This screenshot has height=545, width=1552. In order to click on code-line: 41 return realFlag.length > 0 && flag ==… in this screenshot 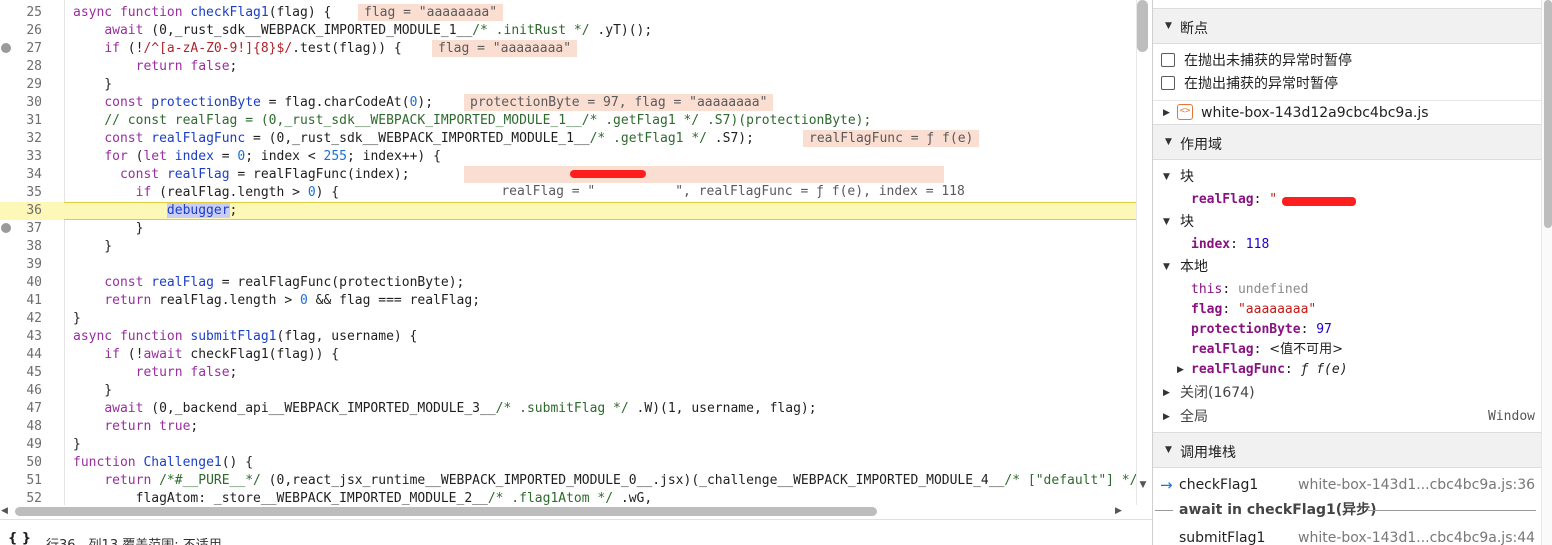, I will do `click(568, 301)`.